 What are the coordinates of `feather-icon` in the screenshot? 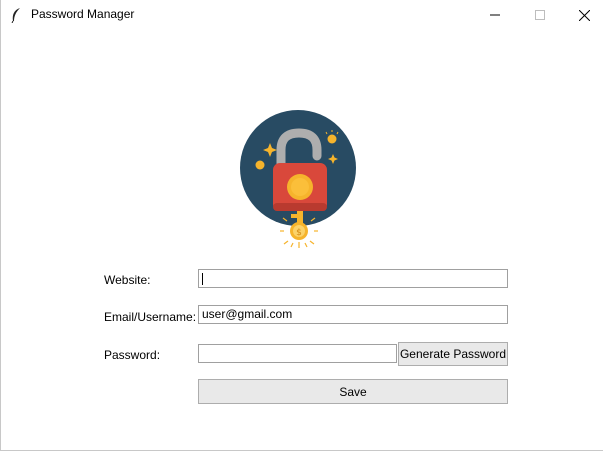 It's located at (15, 15).